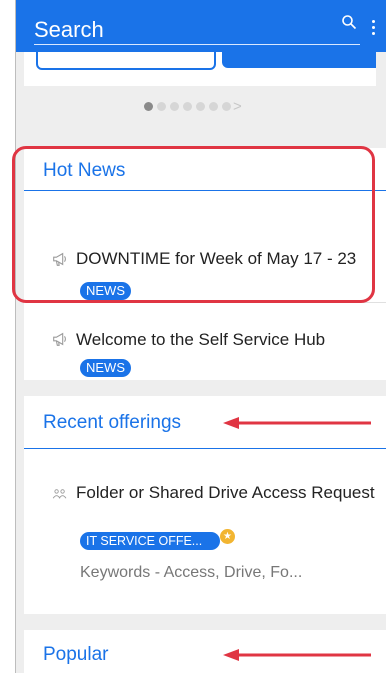  I want to click on news-item-title: DOWNTIME for Week of May 17 - 23, so click(221, 258).